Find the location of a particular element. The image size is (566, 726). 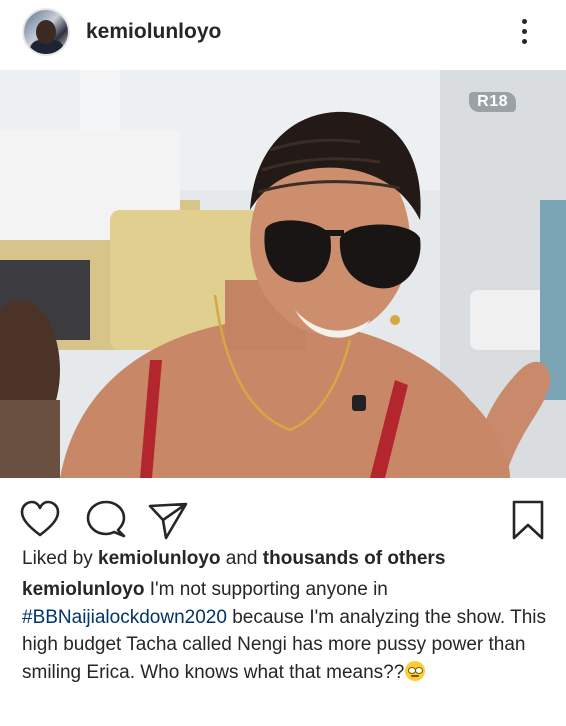

comment-icon is located at coordinates (106, 520).